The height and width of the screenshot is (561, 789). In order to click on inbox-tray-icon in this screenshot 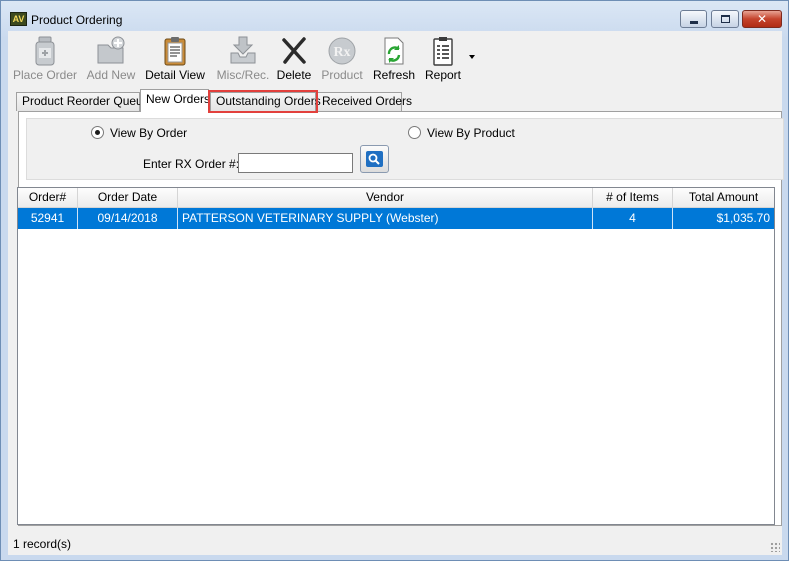, I will do `click(243, 50)`.